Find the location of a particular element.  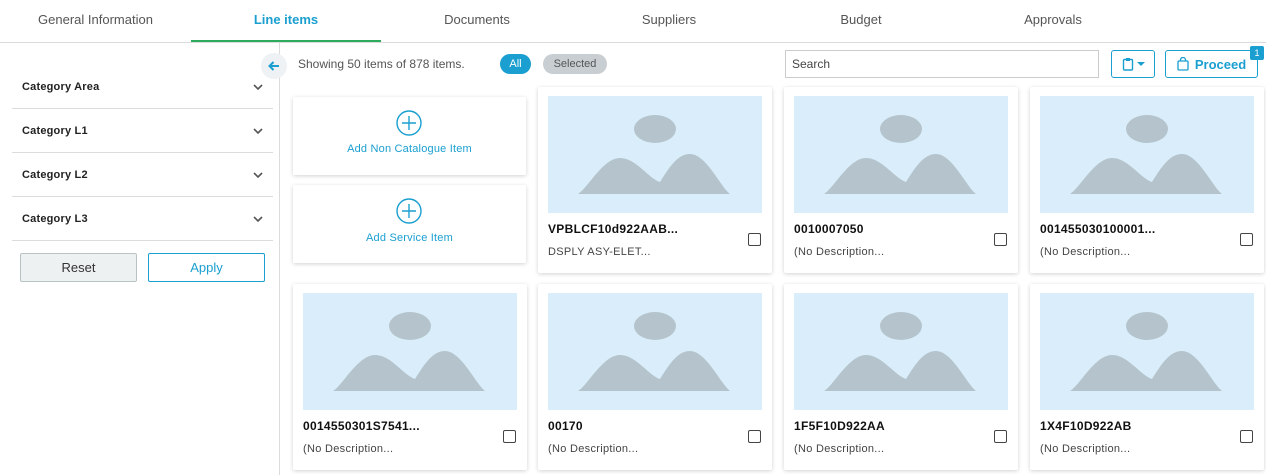

caret-down-icon is located at coordinates (1140, 64).